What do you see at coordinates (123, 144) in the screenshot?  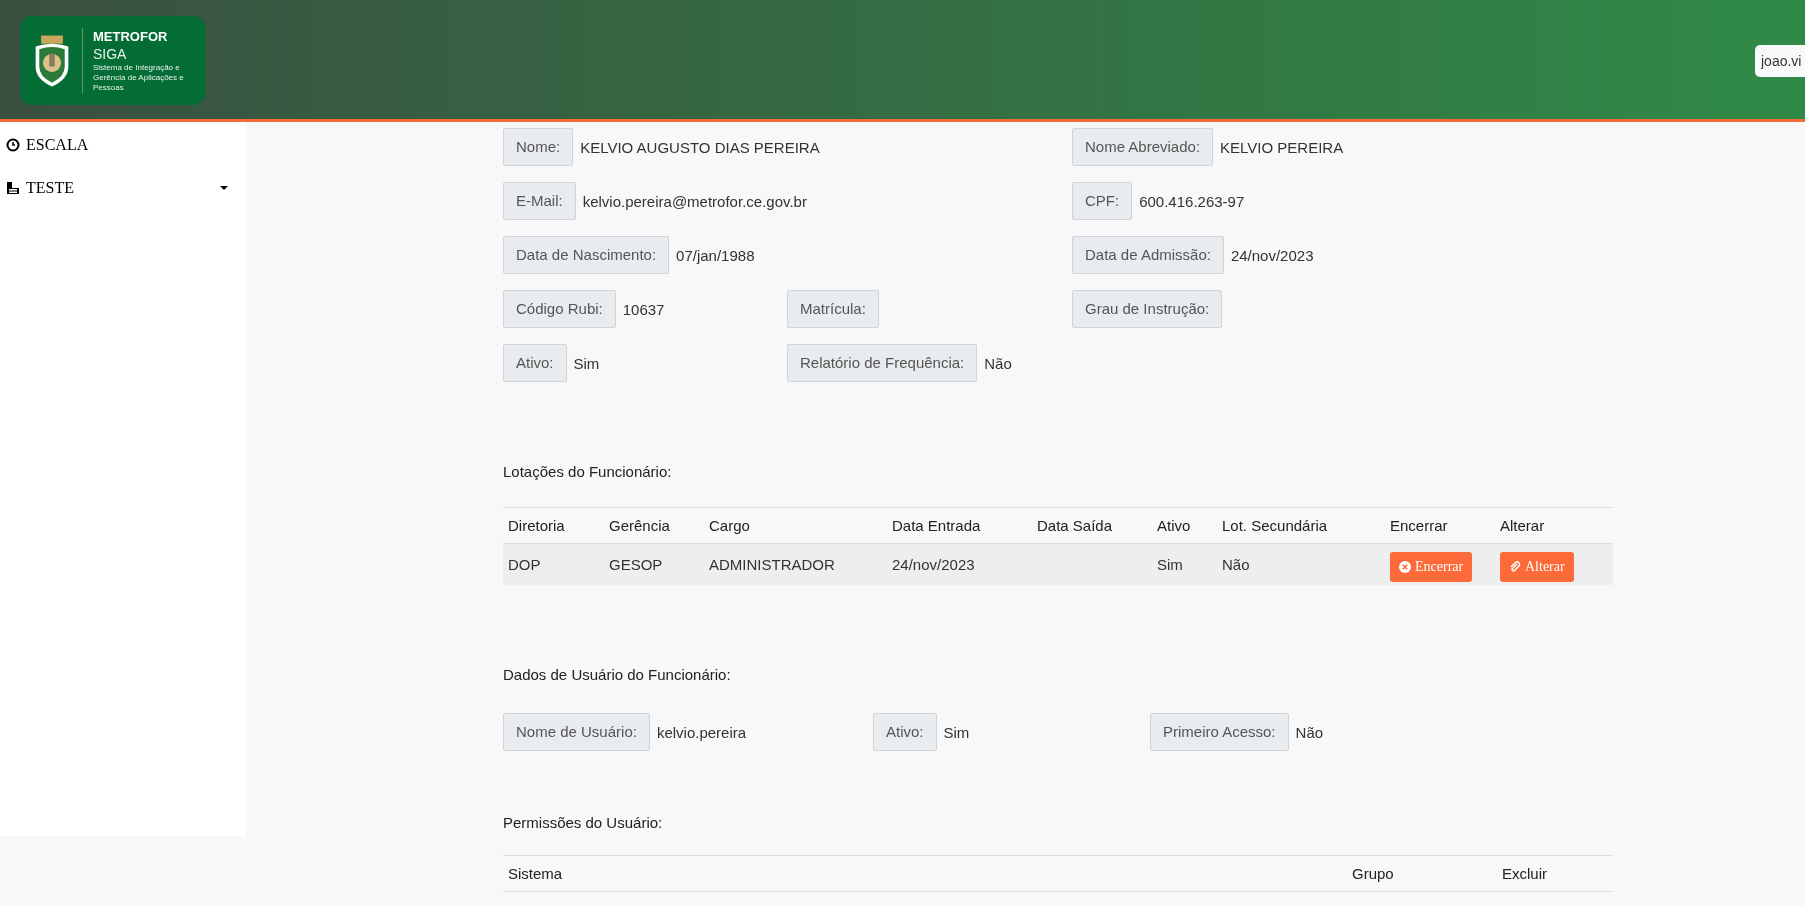 I see `sidebar-item: ESCALA` at bounding box center [123, 144].